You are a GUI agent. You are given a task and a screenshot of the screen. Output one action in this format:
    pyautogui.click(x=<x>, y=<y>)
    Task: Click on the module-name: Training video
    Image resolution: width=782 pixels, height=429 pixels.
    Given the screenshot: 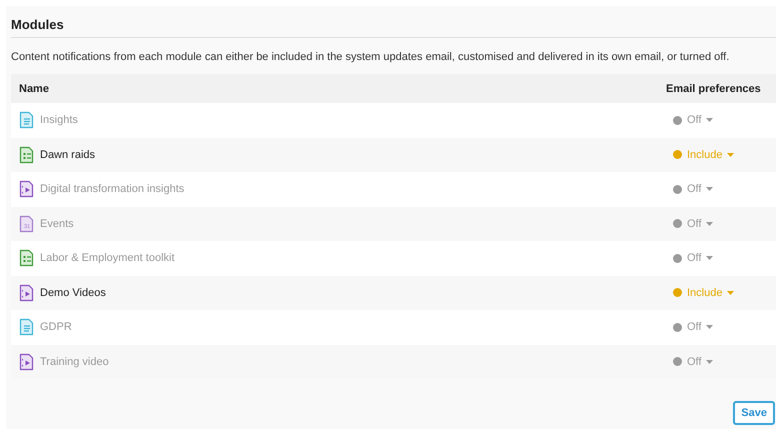 What is the action you would take?
    pyautogui.click(x=74, y=362)
    